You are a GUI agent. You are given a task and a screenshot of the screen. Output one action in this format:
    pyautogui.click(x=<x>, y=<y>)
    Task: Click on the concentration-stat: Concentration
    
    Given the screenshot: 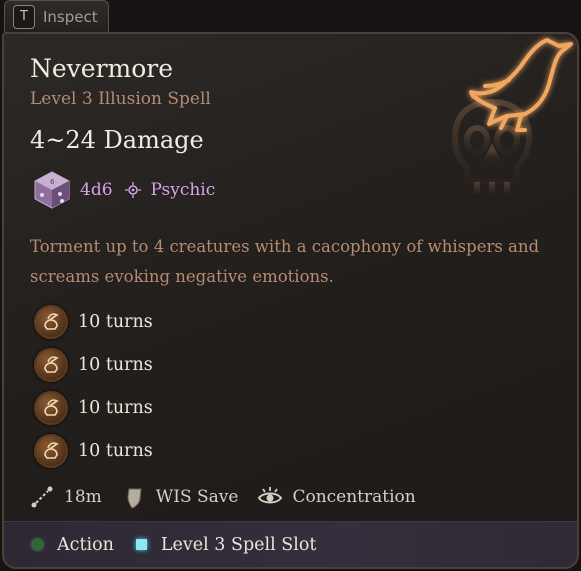 What is the action you would take?
    pyautogui.click(x=336, y=497)
    